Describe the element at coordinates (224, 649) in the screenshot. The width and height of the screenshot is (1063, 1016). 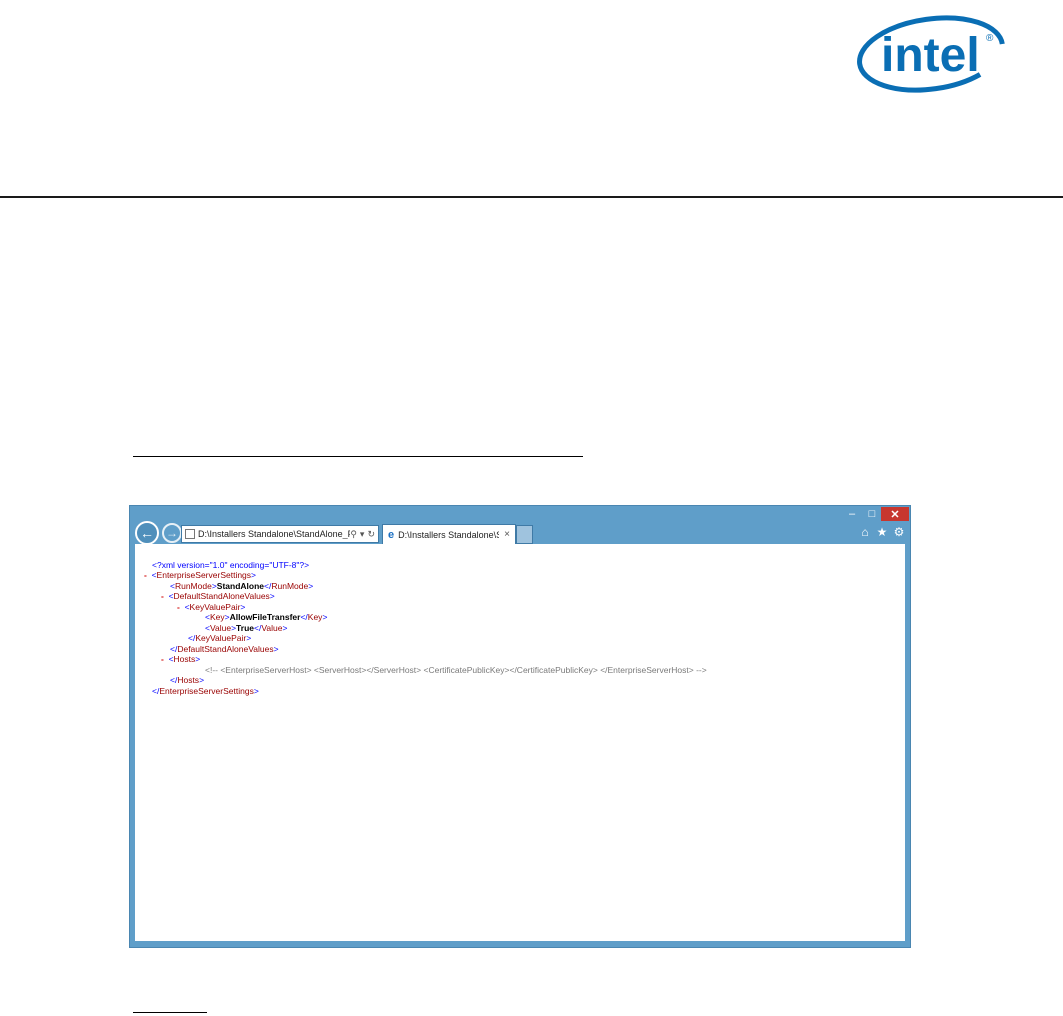
I see `xml-defaults-close: </DefaultStandAloneValues>` at that location.